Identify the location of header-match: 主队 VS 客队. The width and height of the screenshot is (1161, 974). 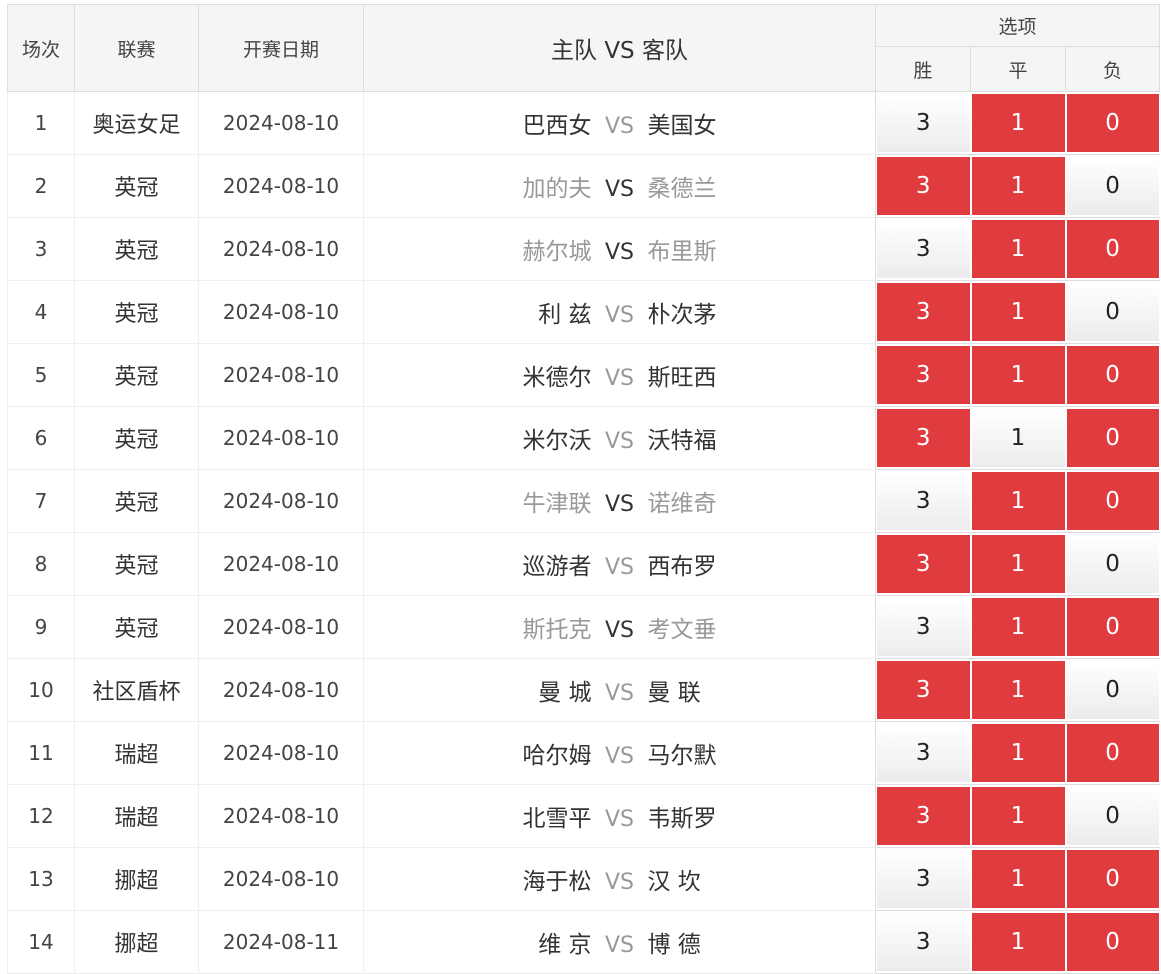
(619, 48).